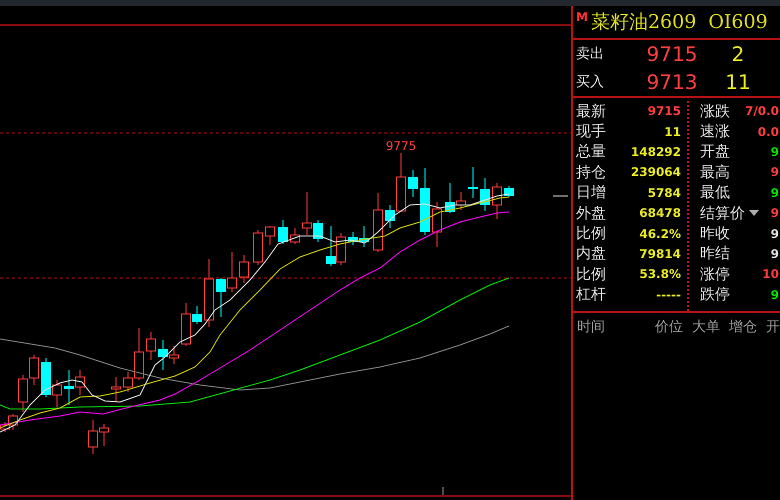 This screenshot has height=500, width=780. I want to click on caret-icon, so click(754, 213).